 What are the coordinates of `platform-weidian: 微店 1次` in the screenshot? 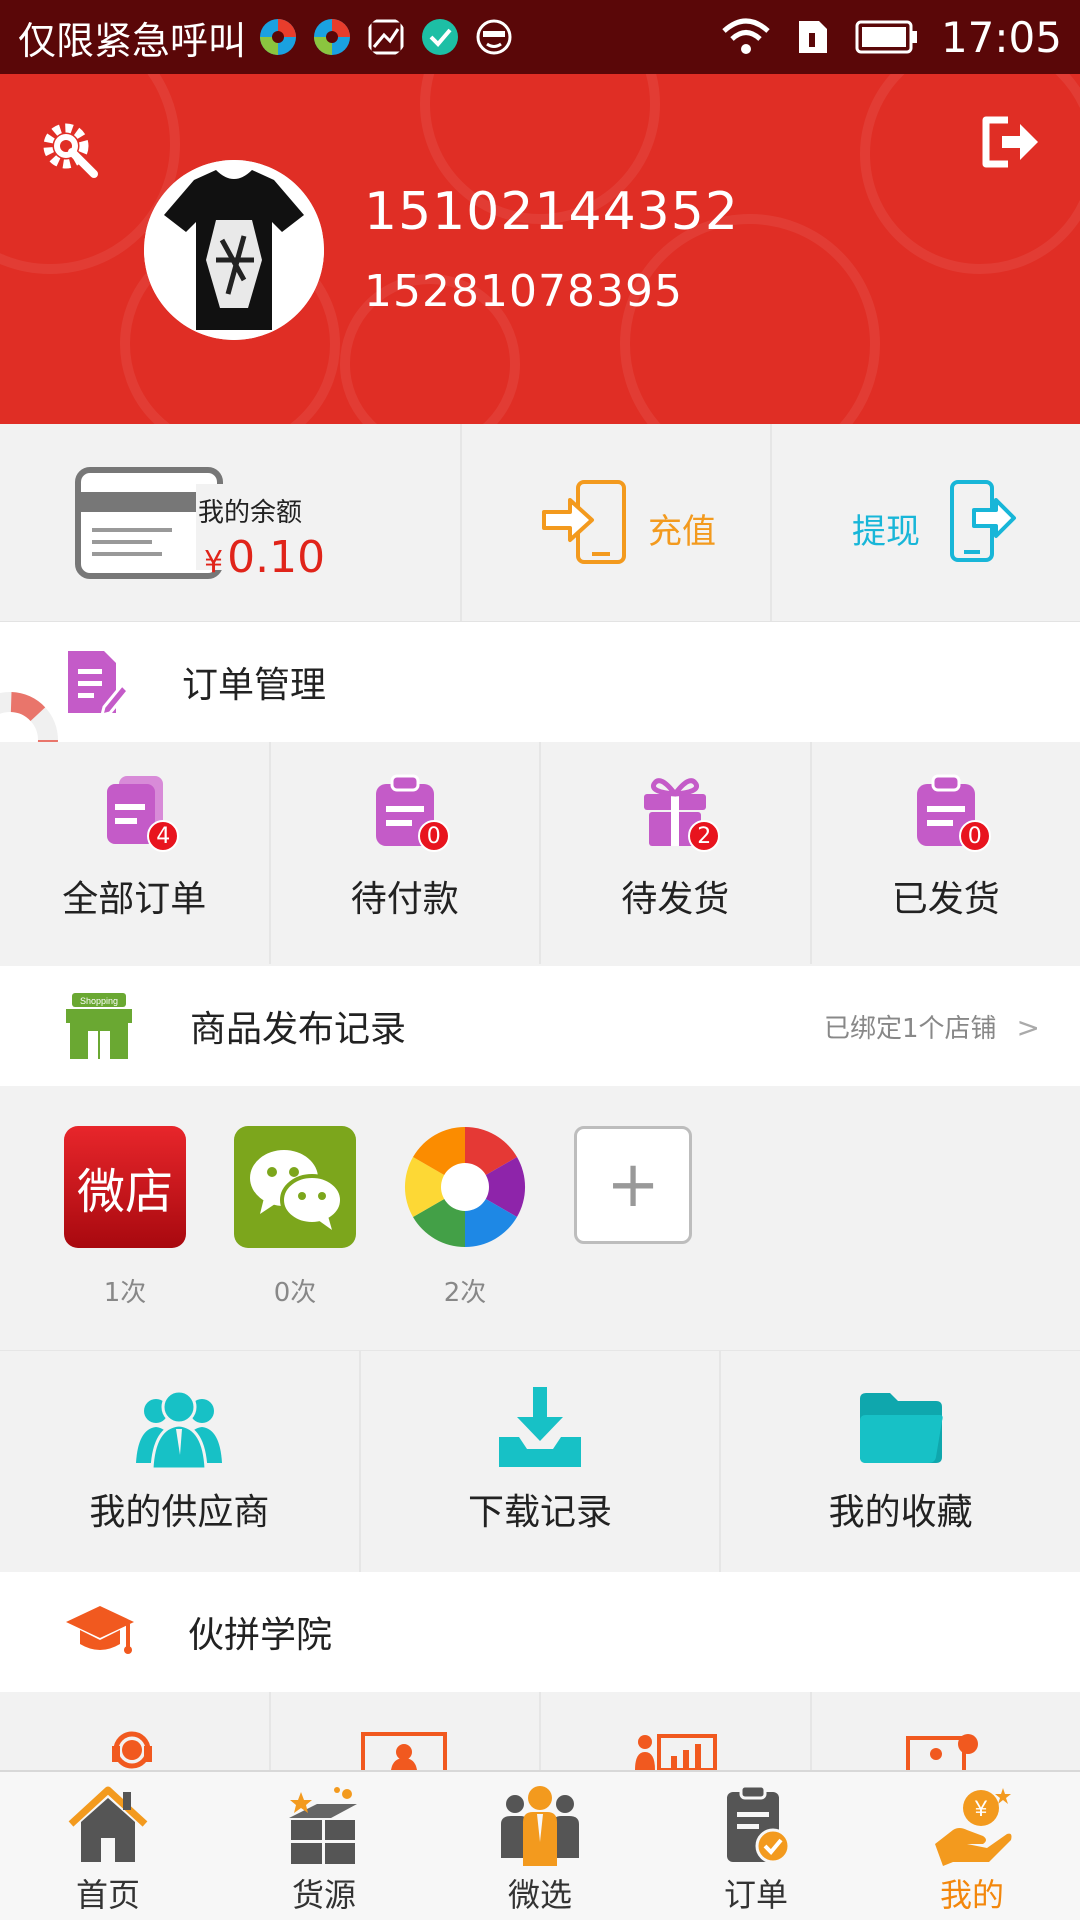 It's located at (125, 1217).